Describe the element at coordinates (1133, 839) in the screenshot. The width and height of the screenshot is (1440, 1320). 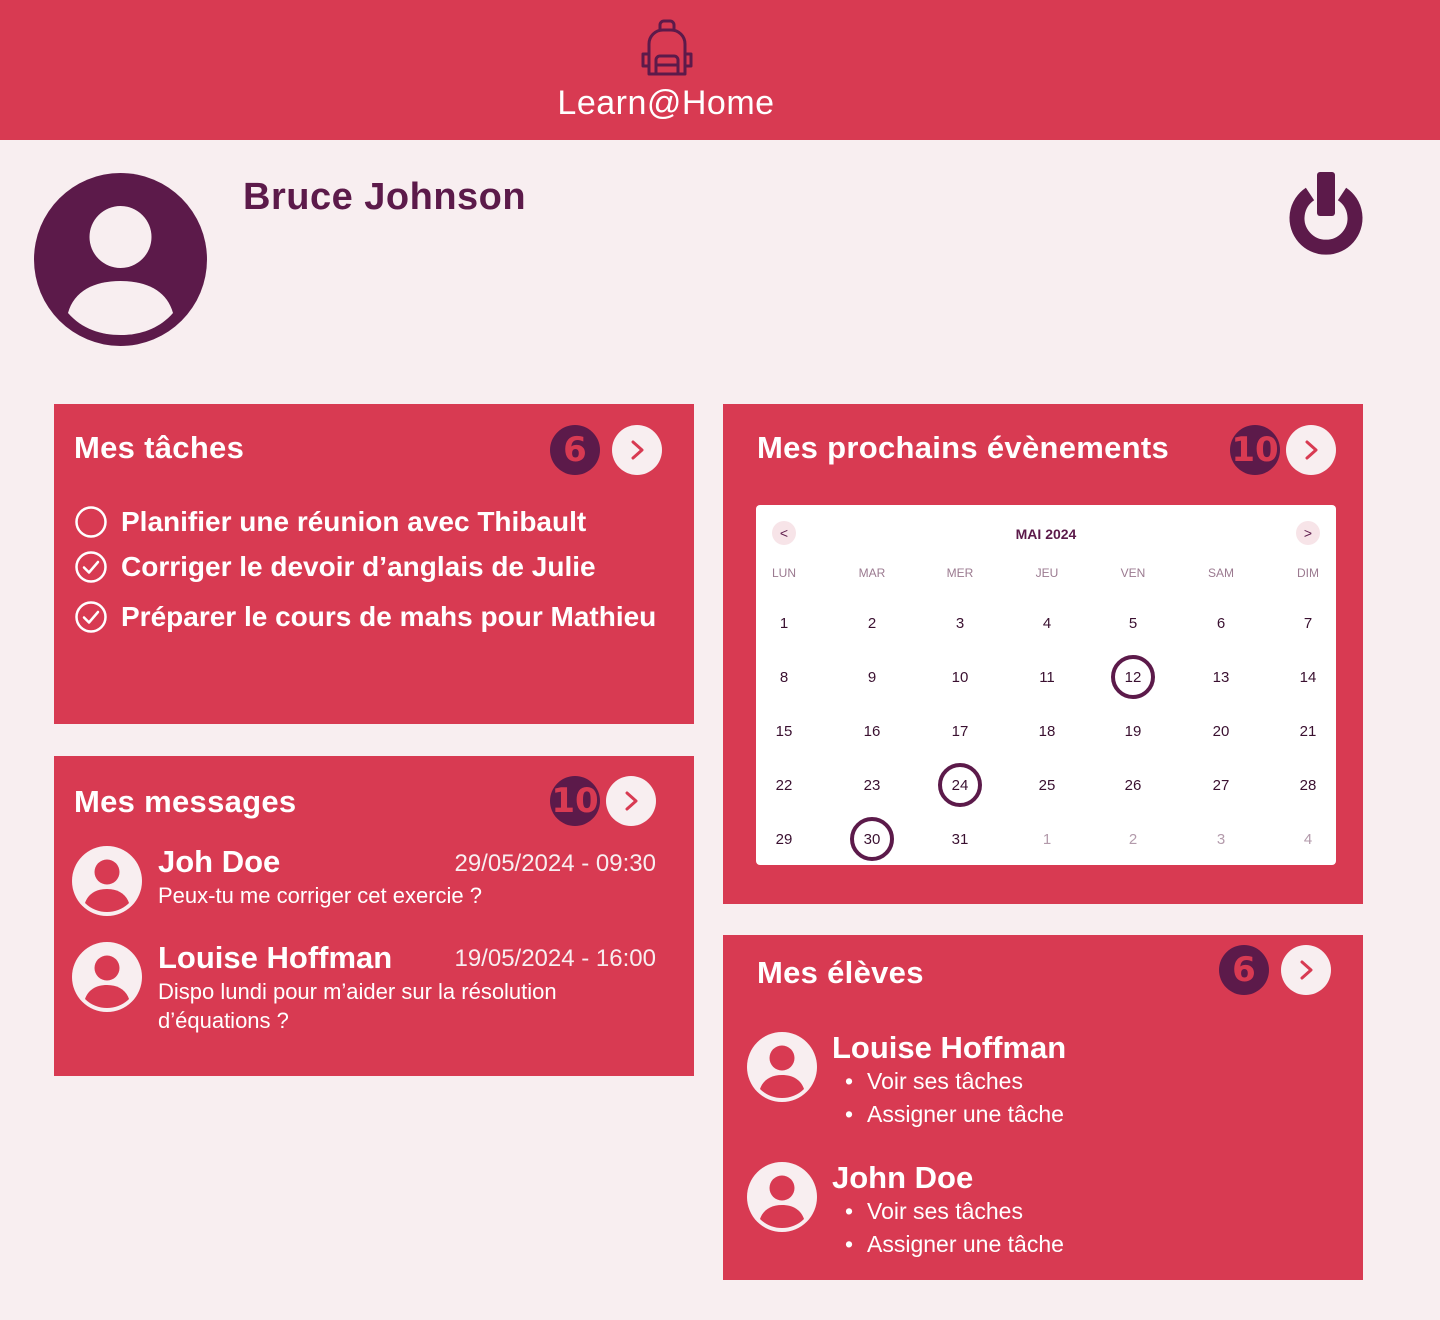
I see `calendar-day-next-month: 2` at that location.